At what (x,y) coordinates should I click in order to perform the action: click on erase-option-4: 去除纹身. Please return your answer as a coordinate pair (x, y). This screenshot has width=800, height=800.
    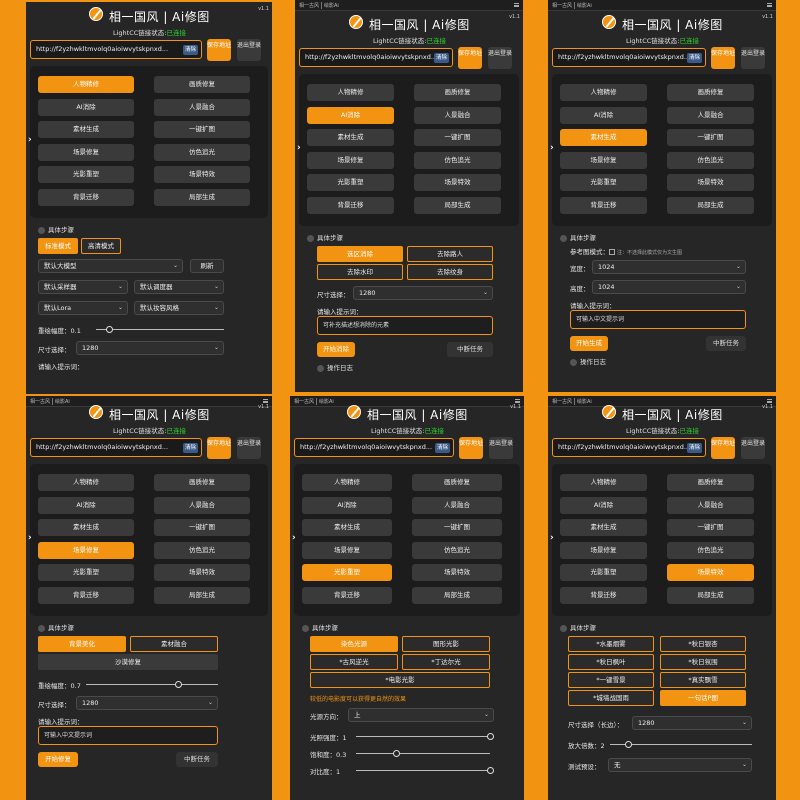
    Looking at the image, I should click on (450, 272).